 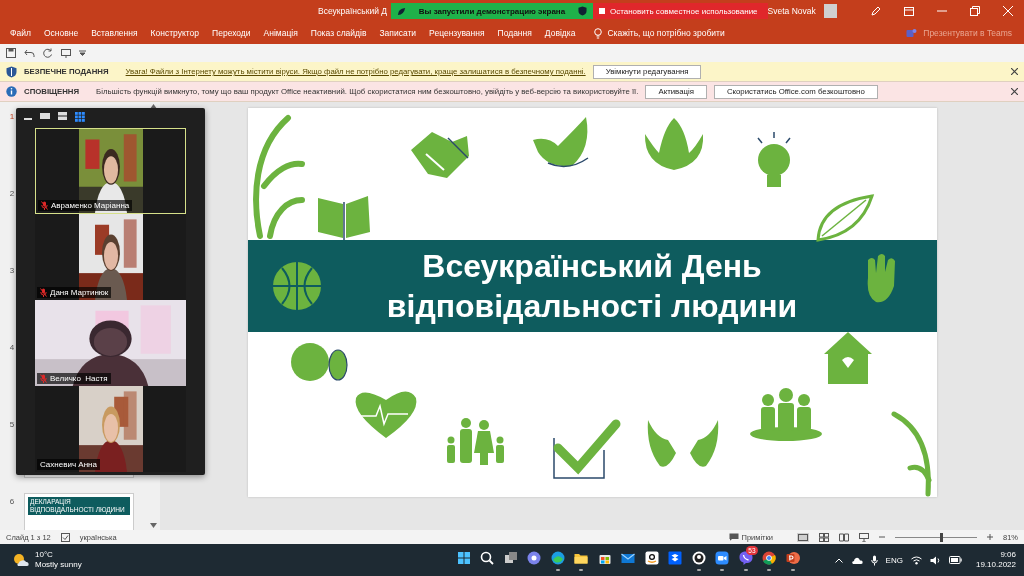 I want to click on hands-icon, so click(x=682, y=443).